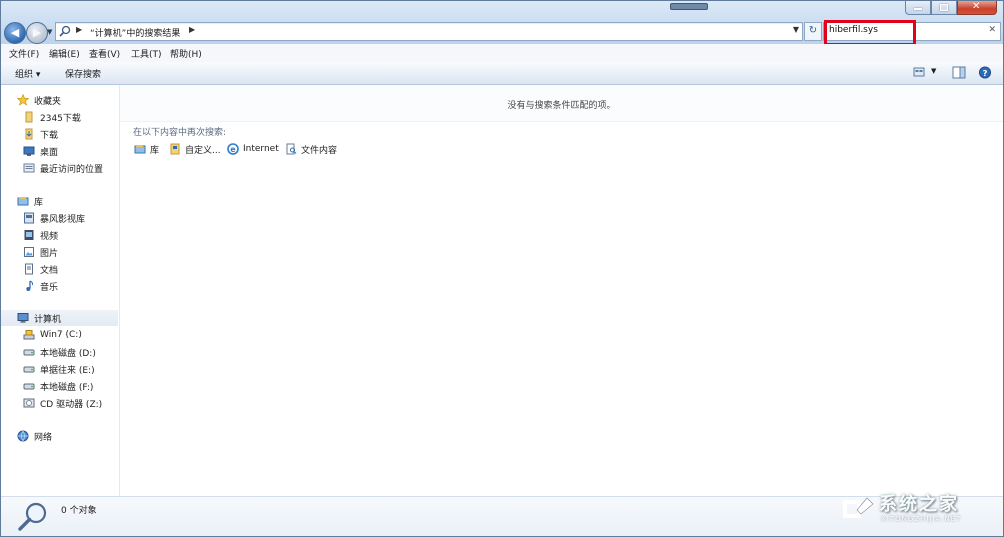 This screenshot has width=1004, height=537. What do you see at coordinates (34, 436) in the screenshot?
I see `nav-network: 网络` at bounding box center [34, 436].